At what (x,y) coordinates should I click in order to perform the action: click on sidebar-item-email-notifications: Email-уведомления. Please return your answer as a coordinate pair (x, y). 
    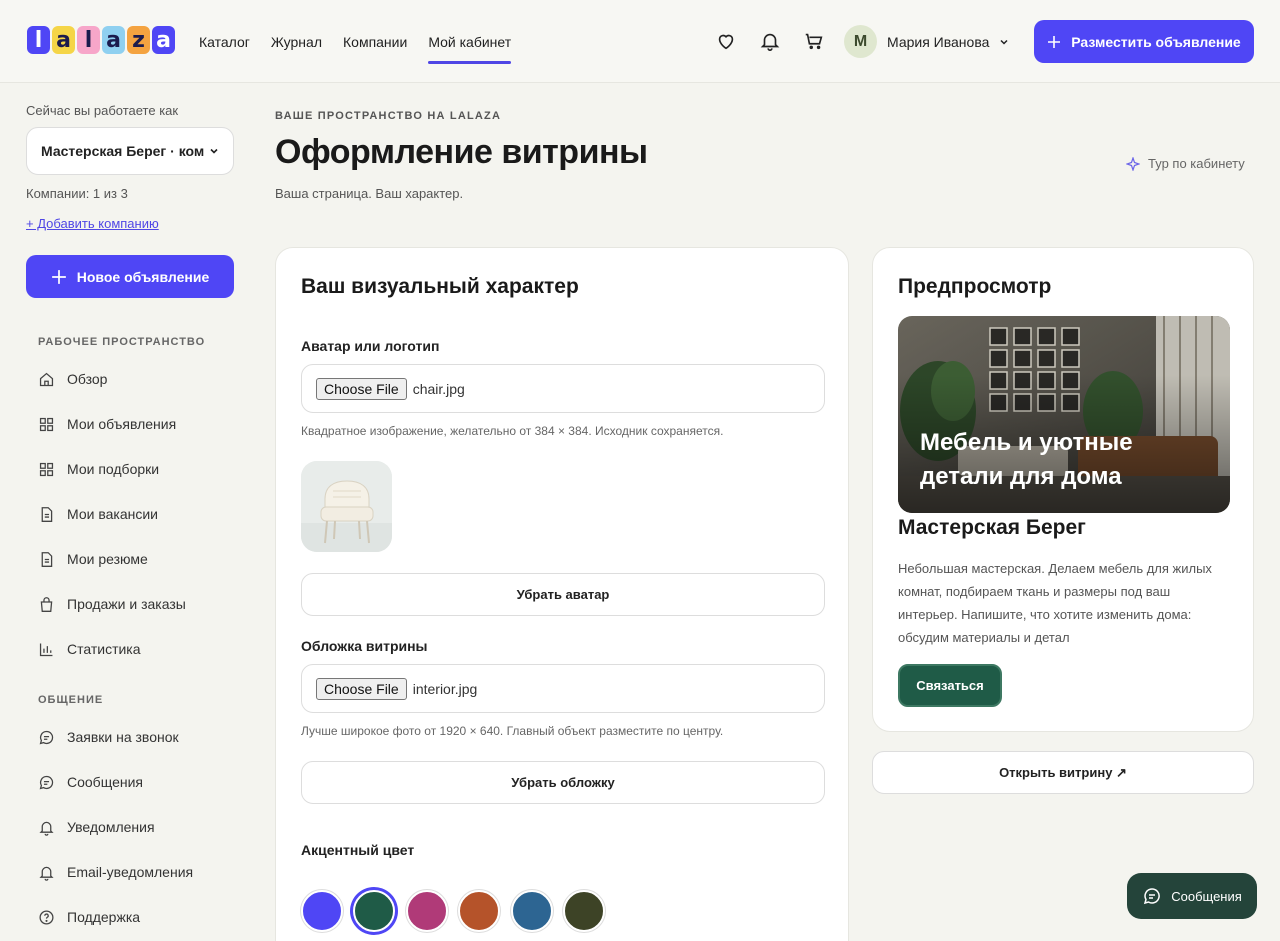
    Looking at the image, I should click on (115, 872).